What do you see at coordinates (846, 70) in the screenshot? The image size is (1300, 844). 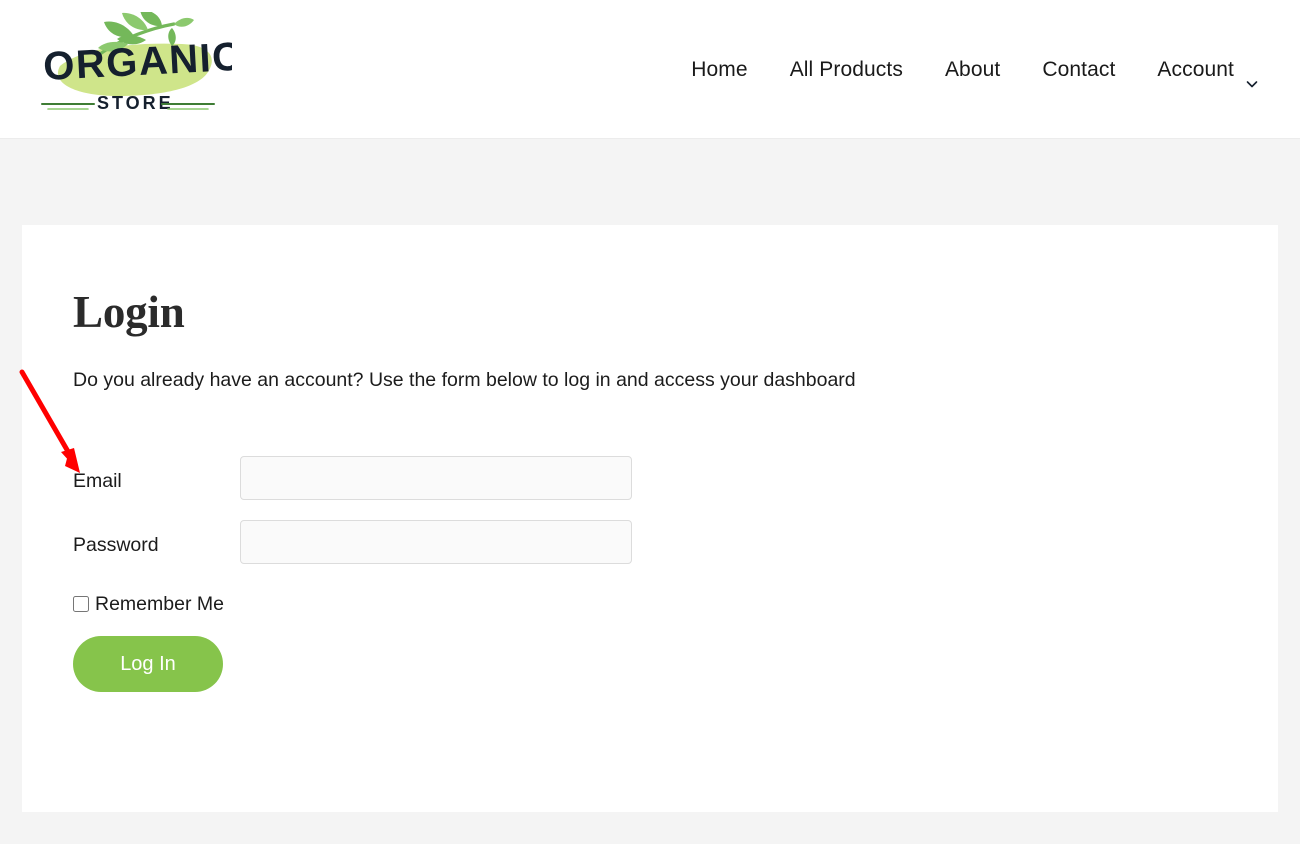 I see `nav-item-all-products: All Products` at bounding box center [846, 70].